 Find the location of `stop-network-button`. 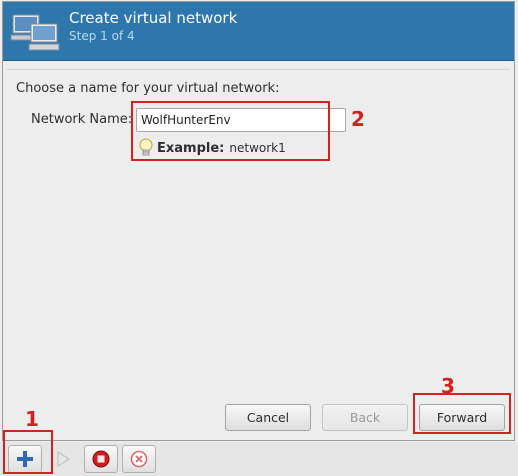

stop-network-button is located at coordinates (101, 459).